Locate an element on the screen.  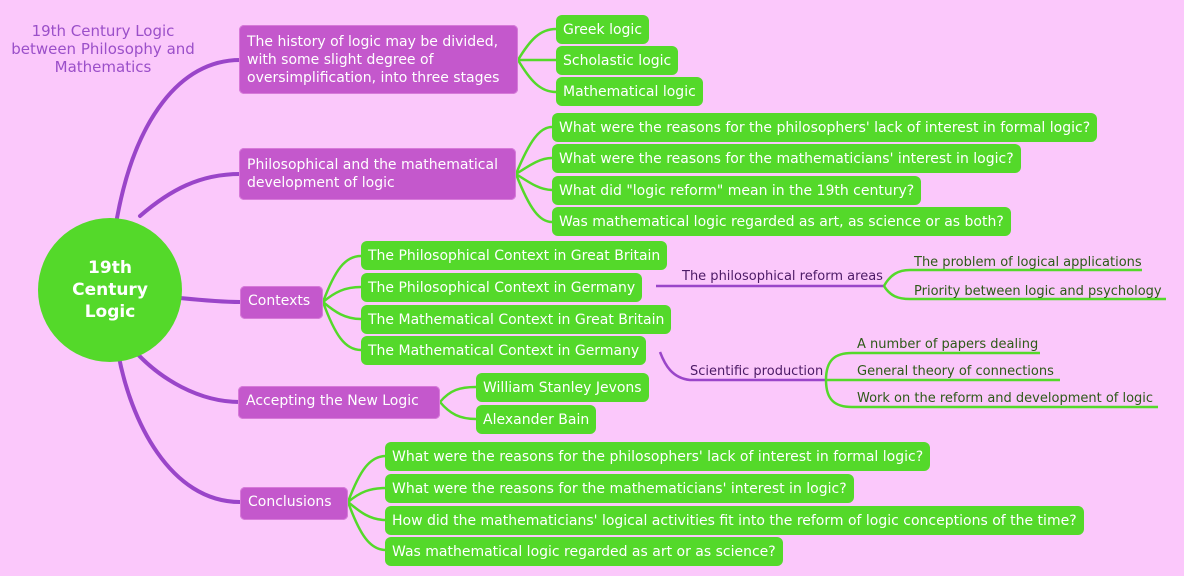
central-topic-label: 19th Century Logic is located at coordinates (110, 290).